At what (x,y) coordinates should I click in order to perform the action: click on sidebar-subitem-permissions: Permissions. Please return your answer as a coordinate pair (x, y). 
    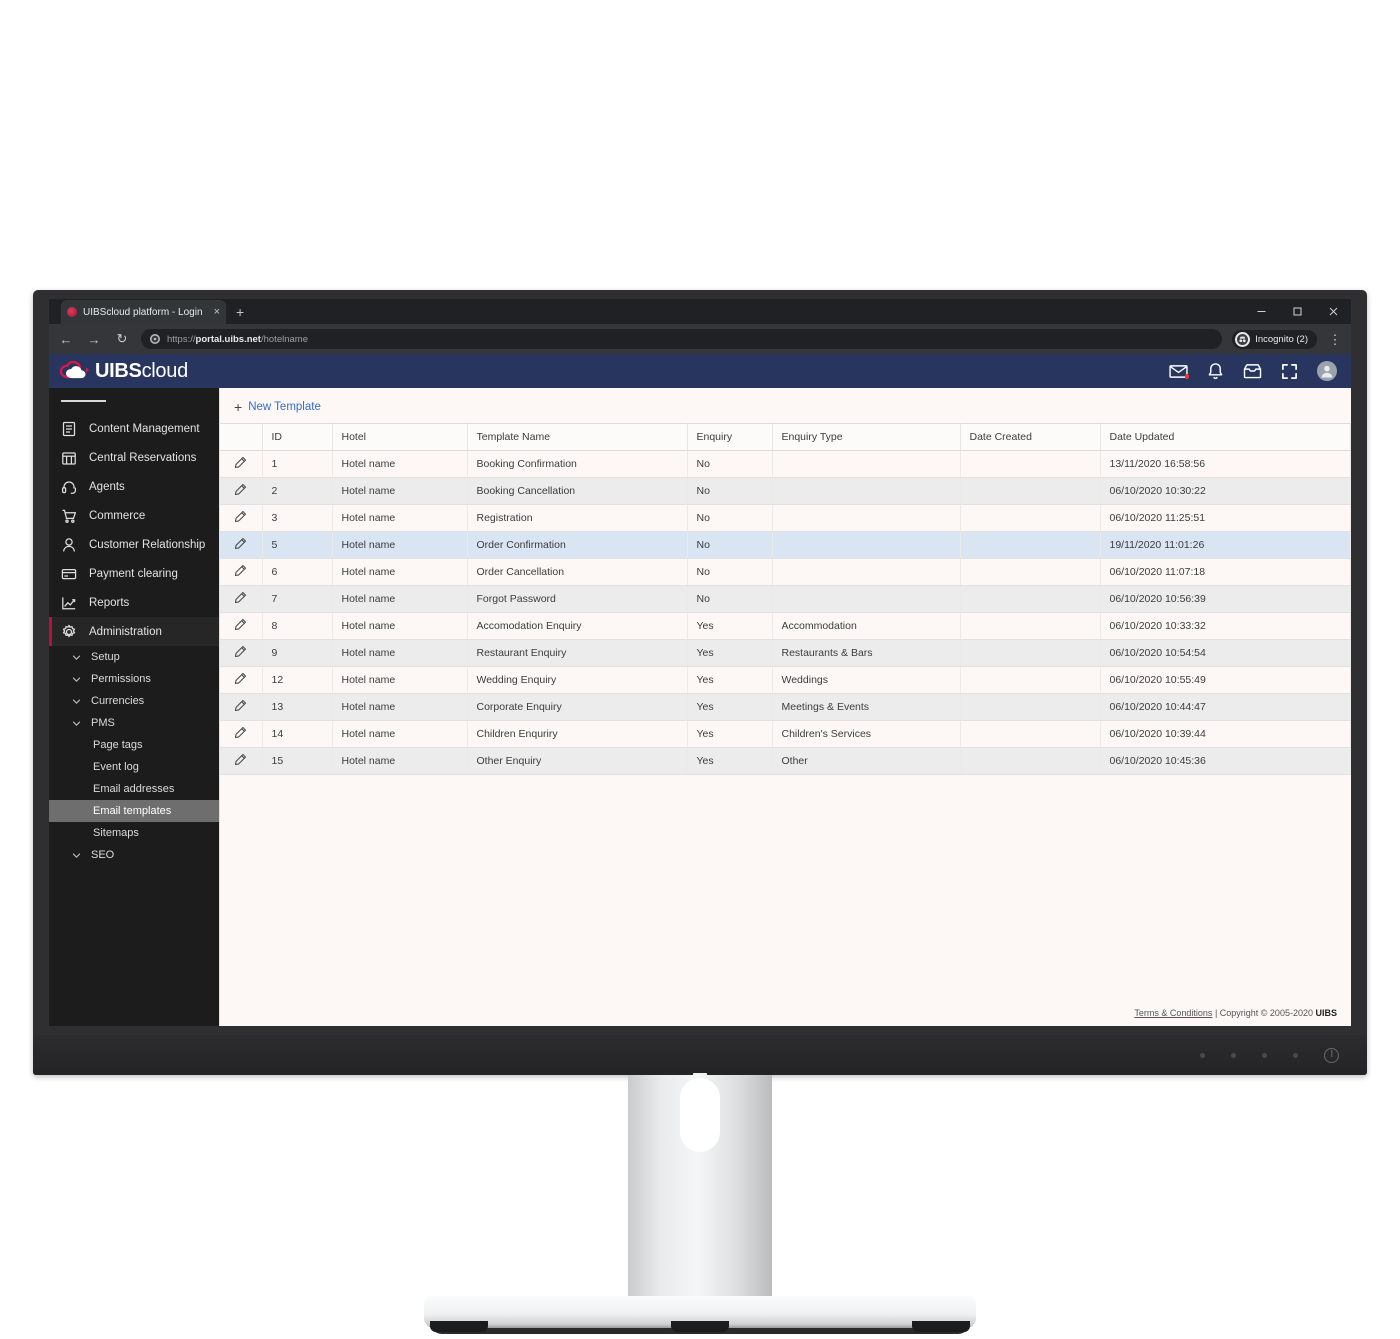
    Looking at the image, I should click on (134, 679).